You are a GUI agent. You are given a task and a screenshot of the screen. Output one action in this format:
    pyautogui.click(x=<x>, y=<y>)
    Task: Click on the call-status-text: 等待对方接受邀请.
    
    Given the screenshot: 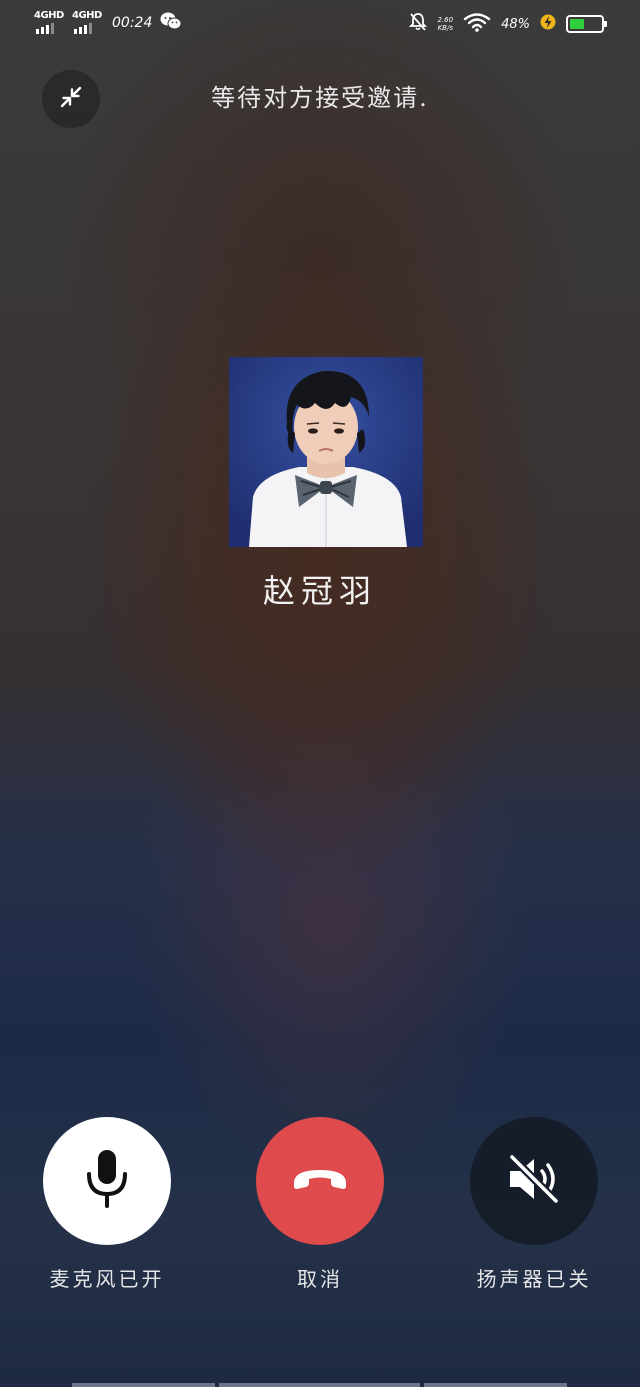 What is the action you would take?
    pyautogui.click(x=320, y=98)
    